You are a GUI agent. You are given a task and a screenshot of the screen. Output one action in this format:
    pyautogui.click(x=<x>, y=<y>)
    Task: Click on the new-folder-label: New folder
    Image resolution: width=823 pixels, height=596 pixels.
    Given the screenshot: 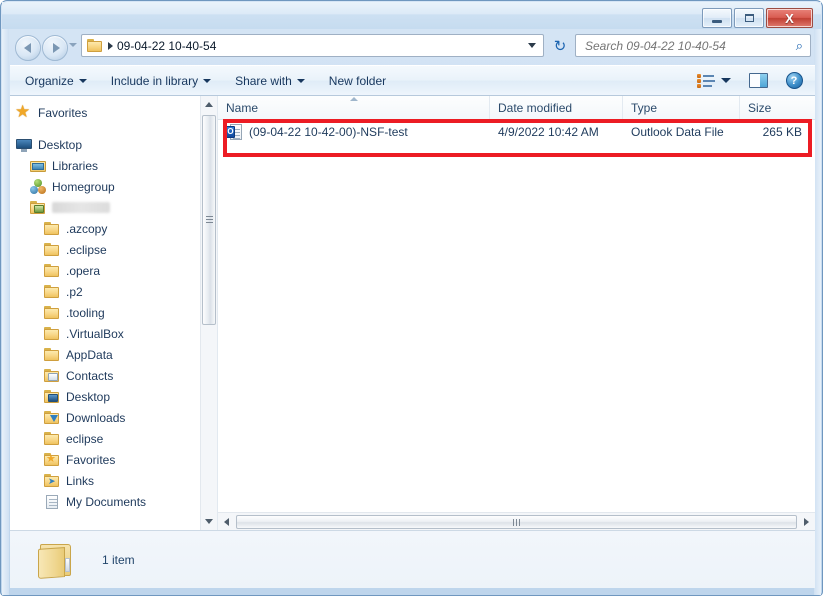 What is the action you would take?
    pyautogui.click(x=357, y=80)
    